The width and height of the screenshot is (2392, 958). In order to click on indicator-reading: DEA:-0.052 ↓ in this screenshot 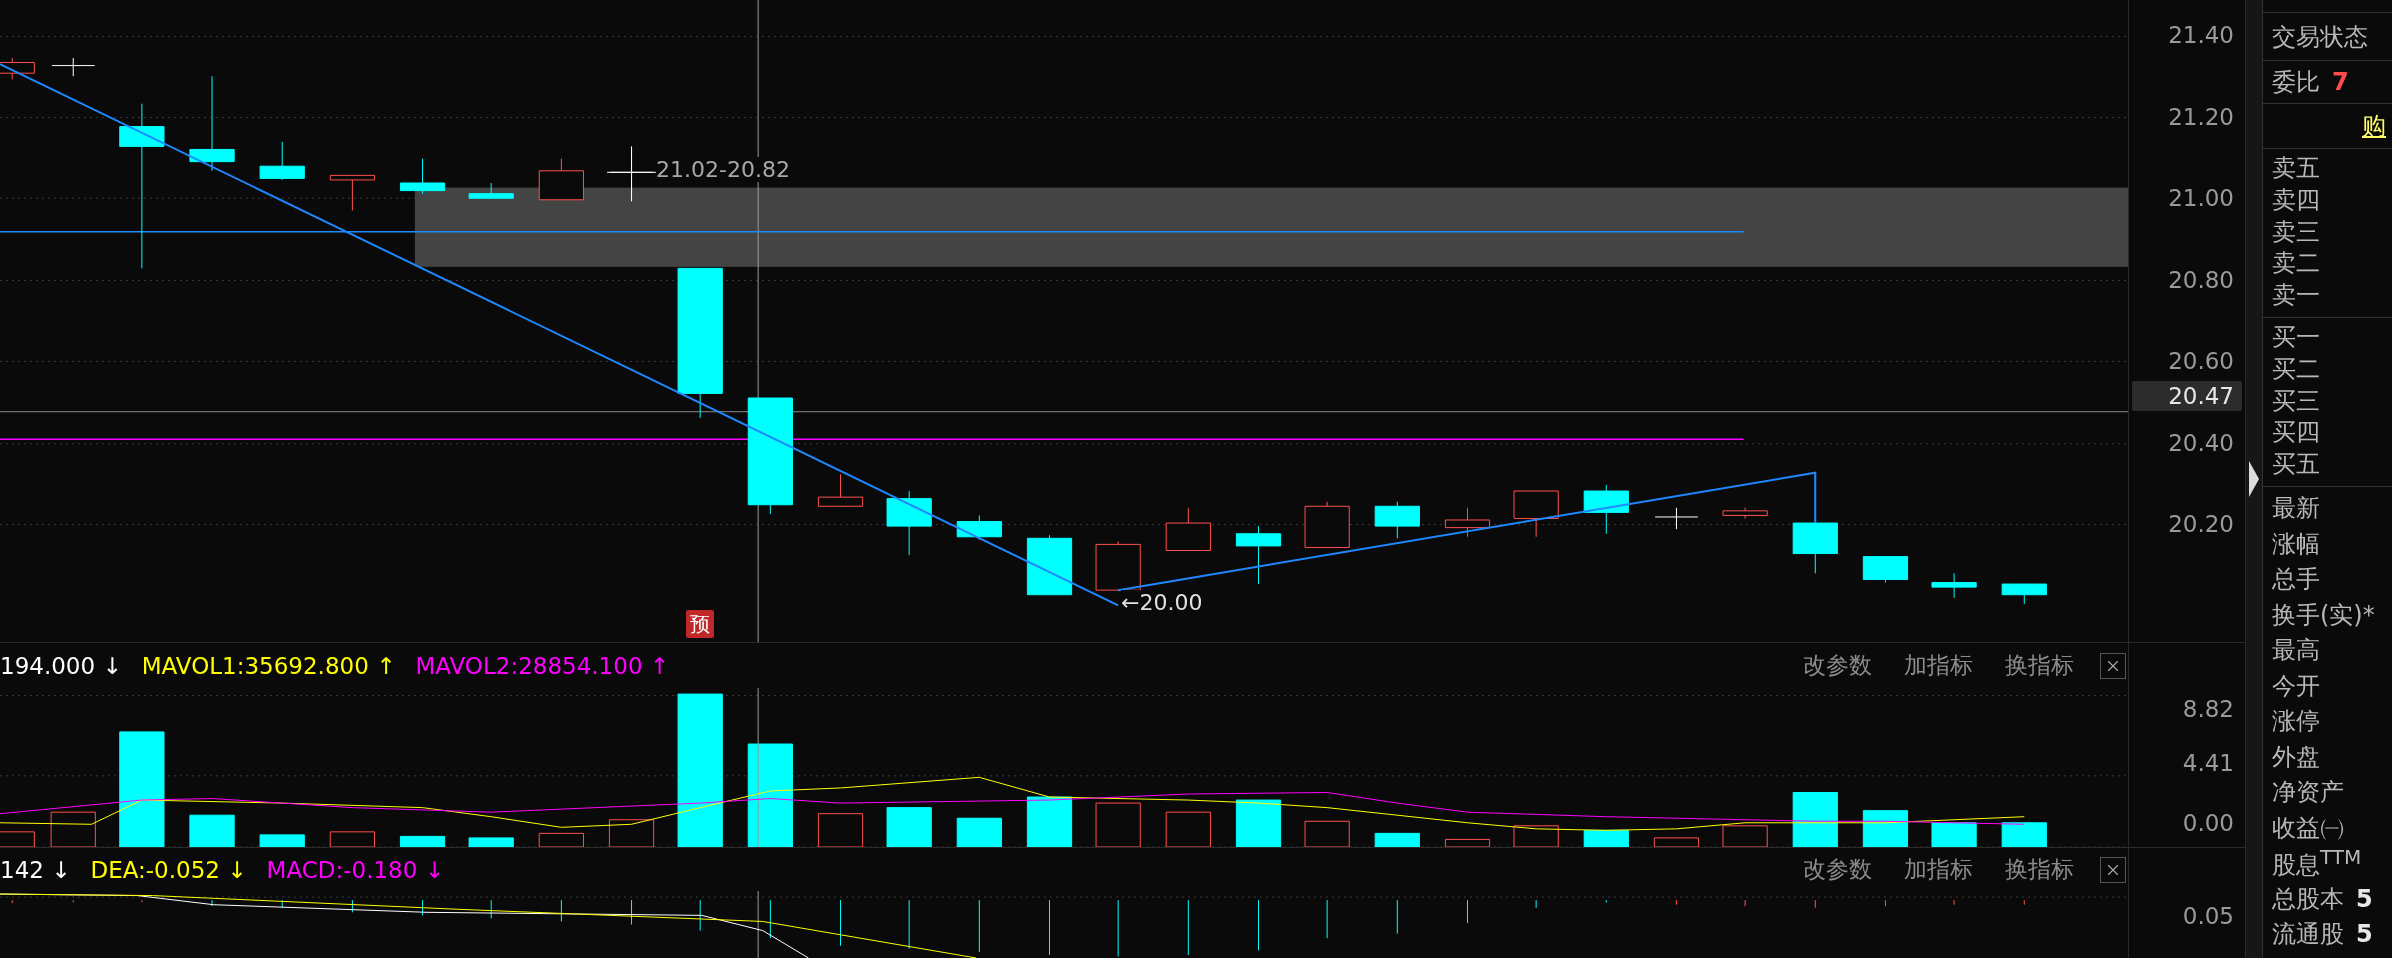, I will do `click(168, 869)`.